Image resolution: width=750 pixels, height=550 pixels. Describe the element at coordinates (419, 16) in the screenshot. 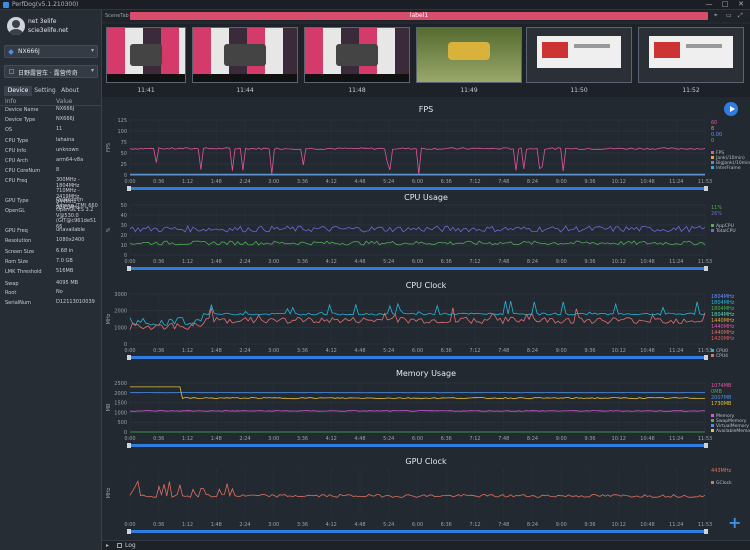

I see `scene-label-bar: label1` at that location.